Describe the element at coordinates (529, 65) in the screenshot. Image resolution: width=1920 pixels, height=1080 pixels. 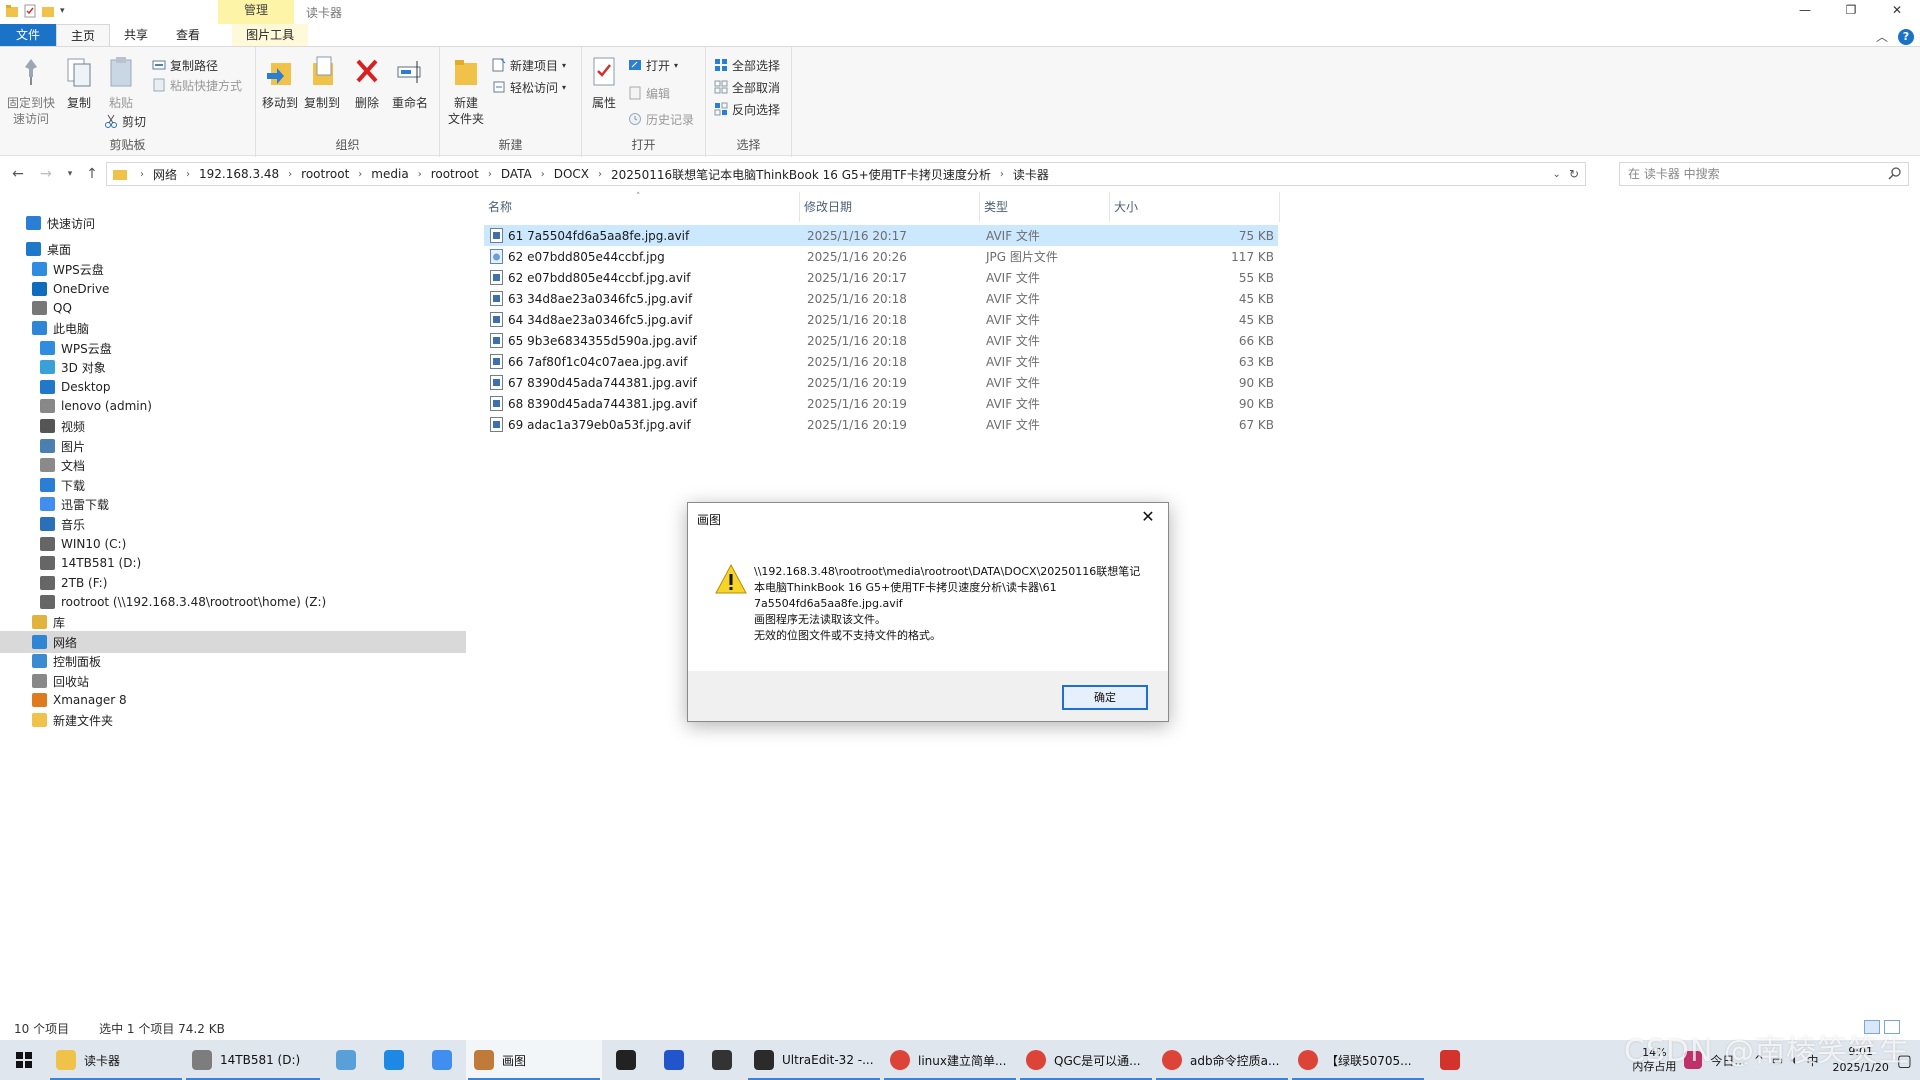
I see `new-item-button: 新建项目 ▾` at that location.